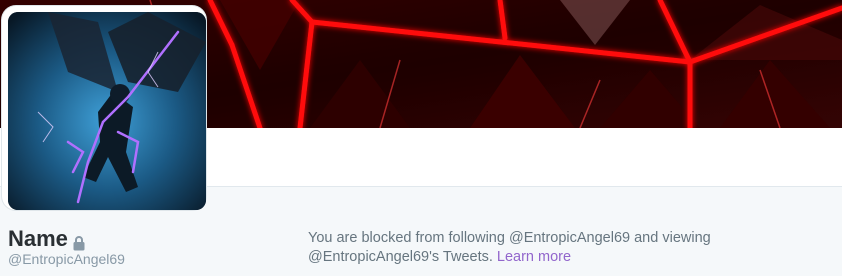 The height and width of the screenshot is (276, 842). What do you see at coordinates (66, 259) in the screenshot?
I see `profile-handle: @EntropicAngel69` at bounding box center [66, 259].